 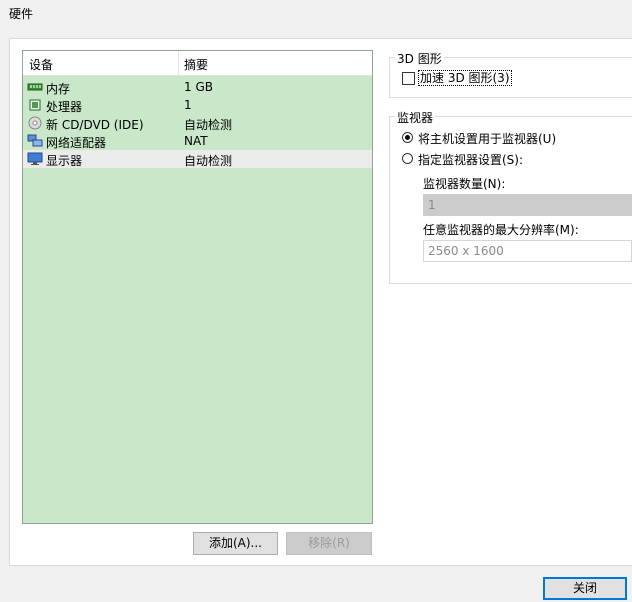 What do you see at coordinates (419, 58) in the screenshot?
I see `3d-graphics-title: 3D 图形` at bounding box center [419, 58].